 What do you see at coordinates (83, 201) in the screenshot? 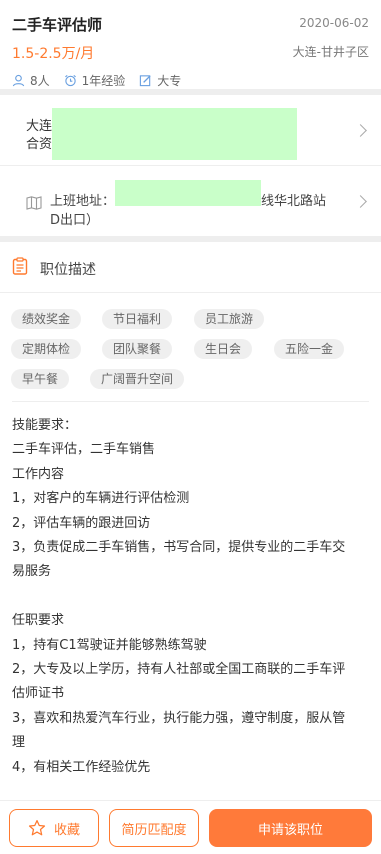
I see `address-label: 上班地址：` at bounding box center [83, 201].